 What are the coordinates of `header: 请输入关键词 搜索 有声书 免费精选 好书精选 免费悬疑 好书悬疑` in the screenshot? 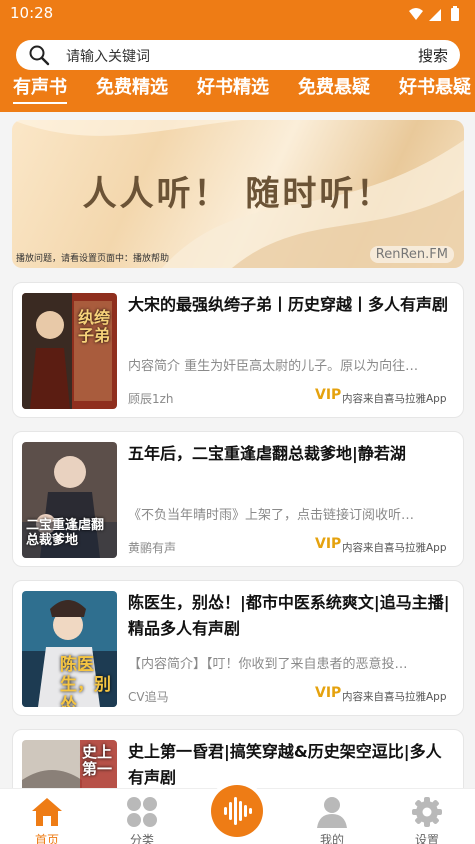 It's located at (237, 70).